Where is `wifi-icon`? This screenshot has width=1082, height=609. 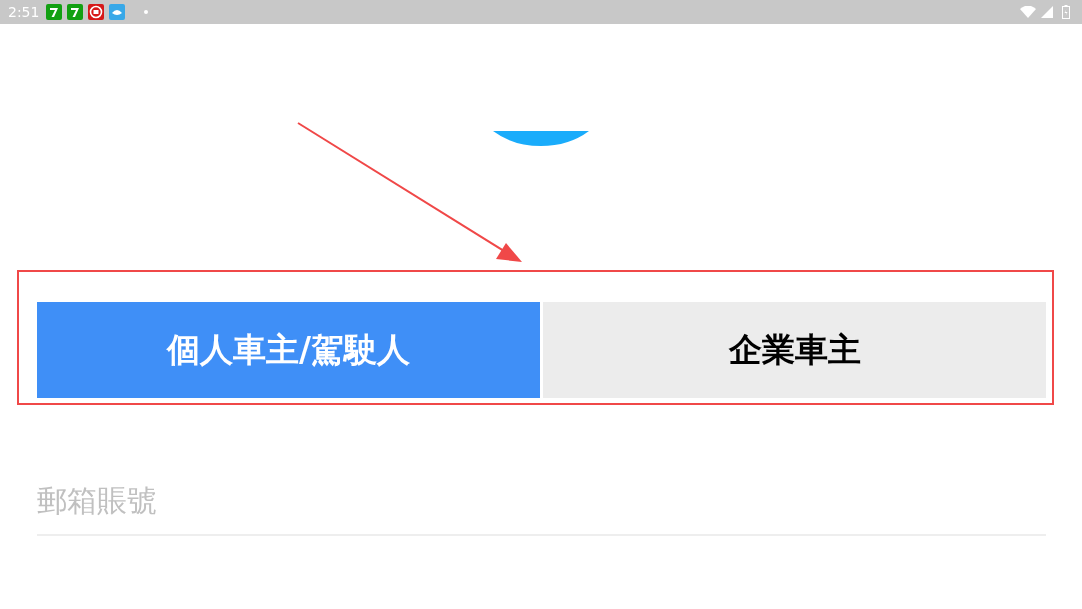 wifi-icon is located at coordinates (1028, 12).